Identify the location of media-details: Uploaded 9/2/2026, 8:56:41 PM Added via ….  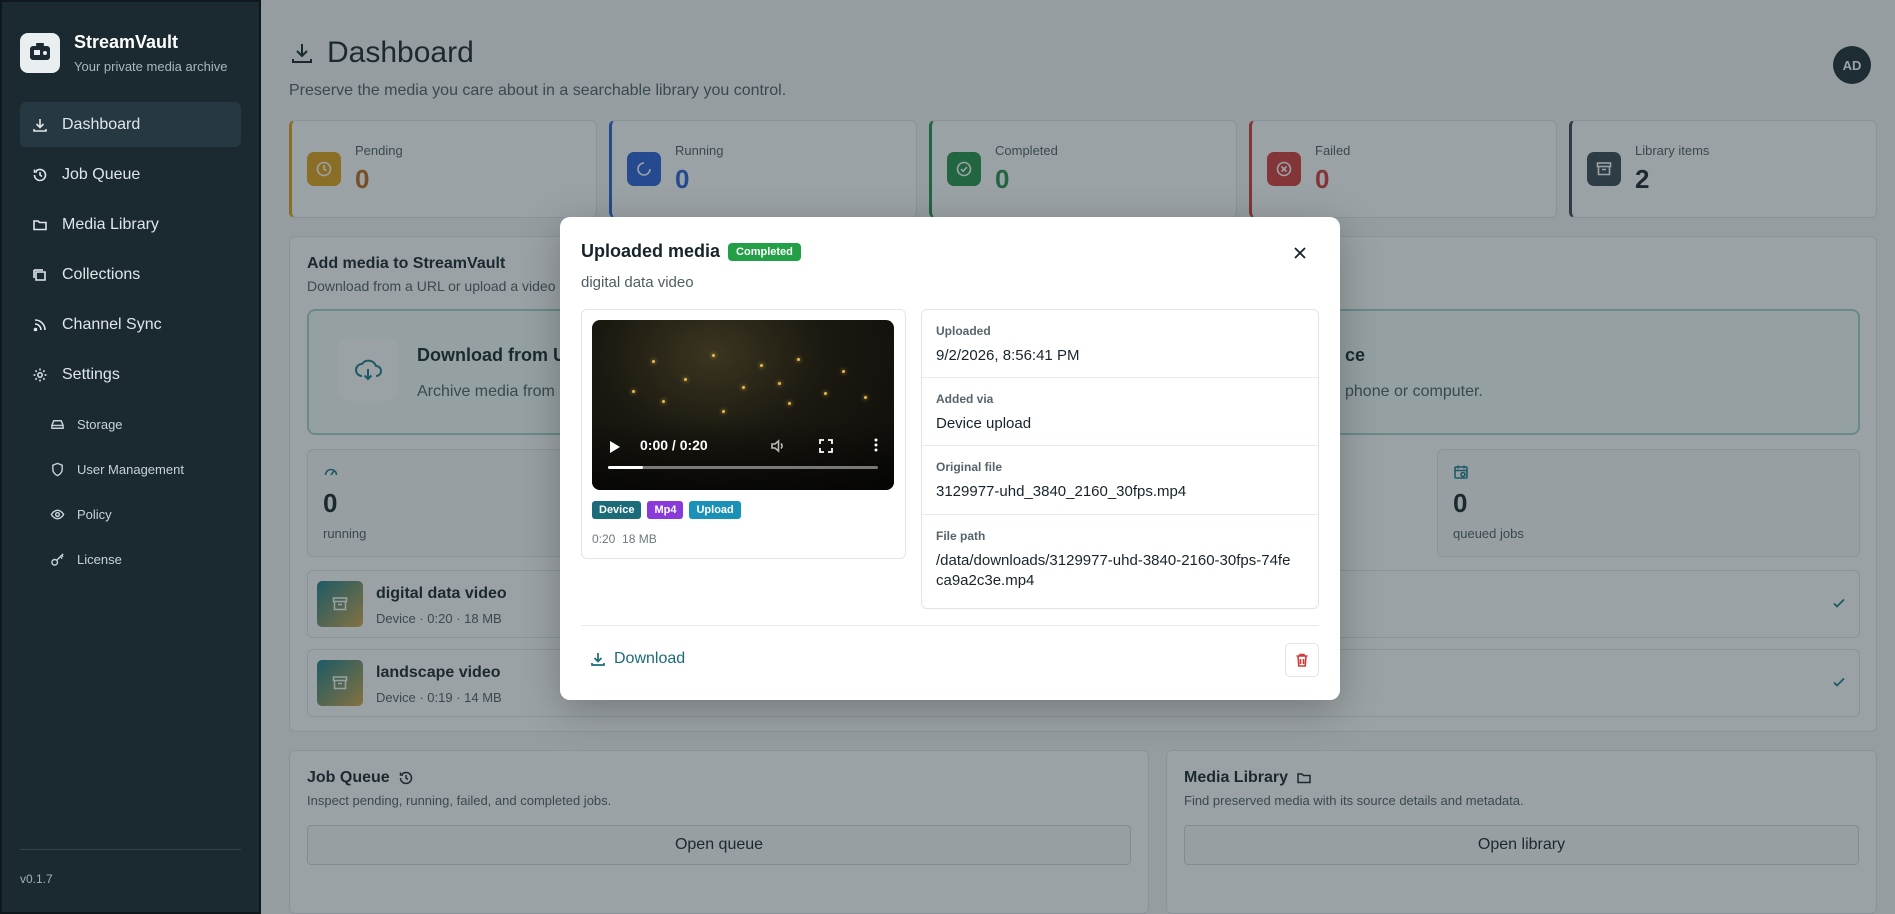
(1120, 459).